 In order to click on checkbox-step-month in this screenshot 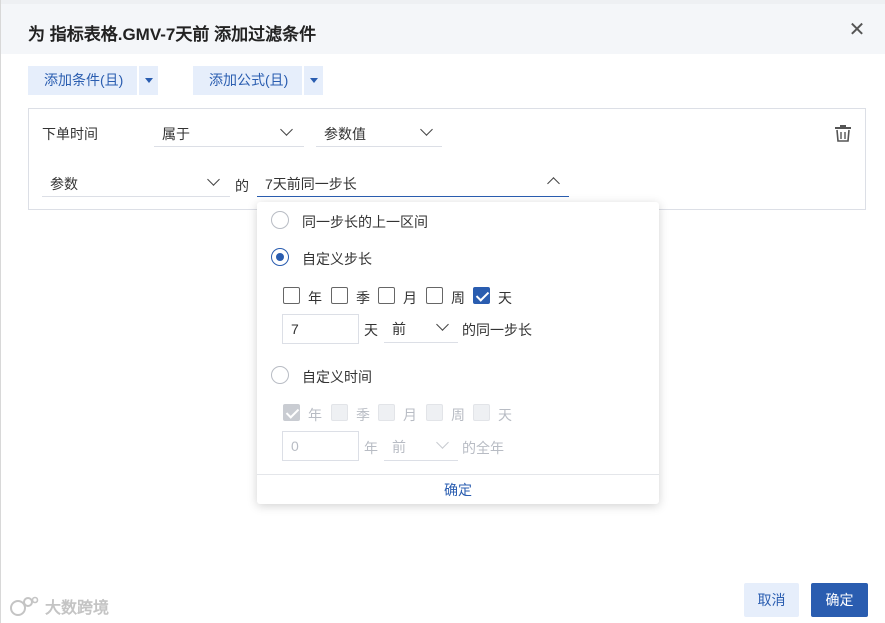, I will do `click(386, 295)`.